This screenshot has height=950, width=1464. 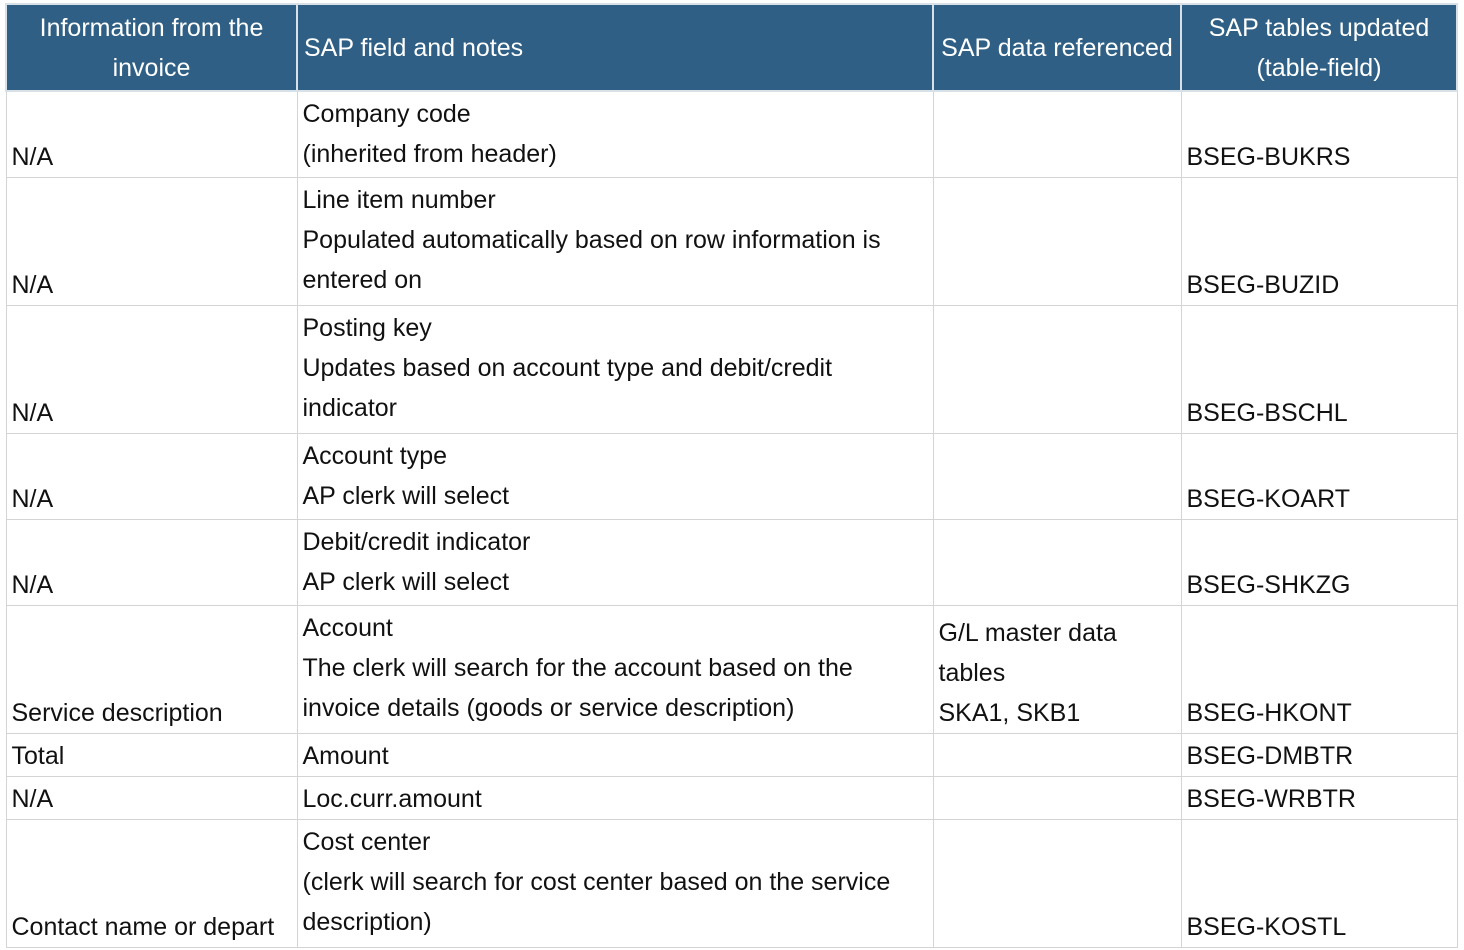 I want to click on cell-sap-field: Company code (inherited from header), so click(x=615, y=134).